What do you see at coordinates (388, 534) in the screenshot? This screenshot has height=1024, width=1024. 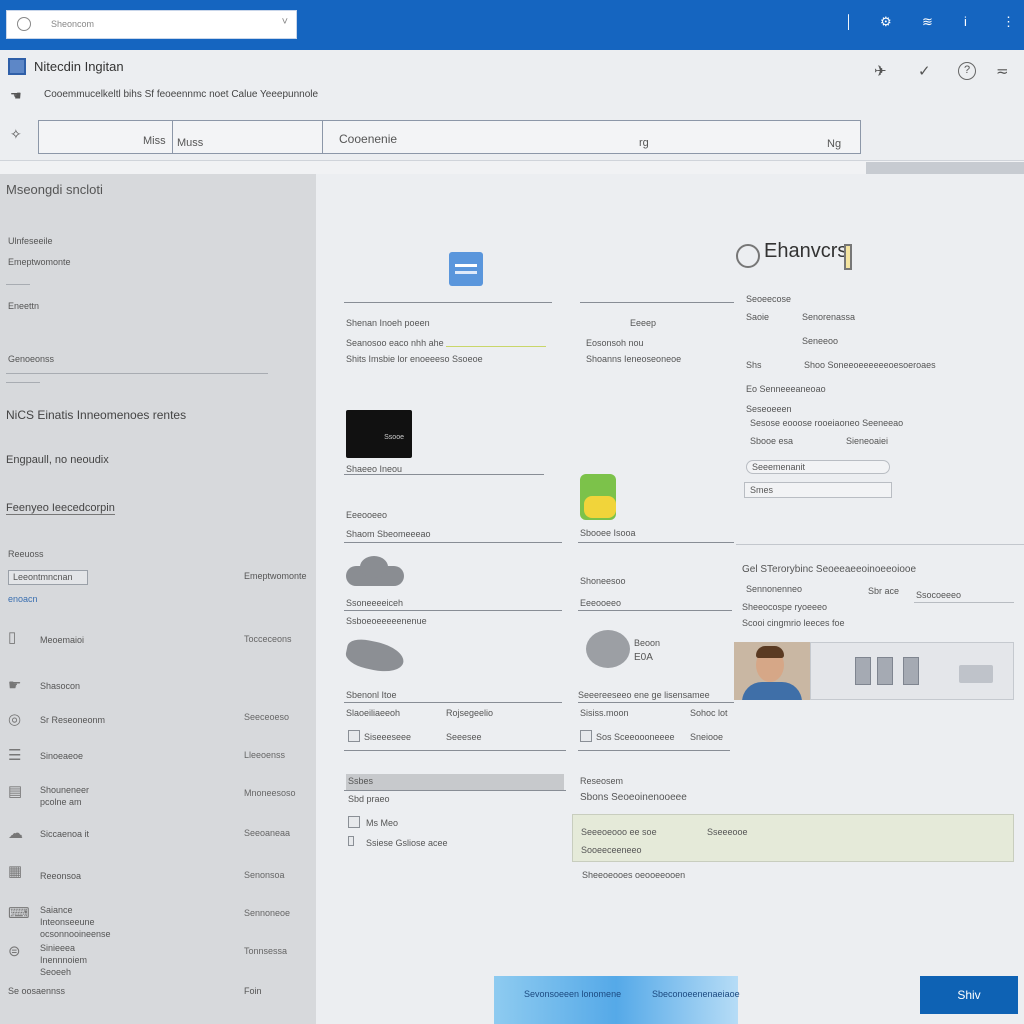 I see `pay-label: Shaom Sbeomeeeao` at bounding box center [388, 534].